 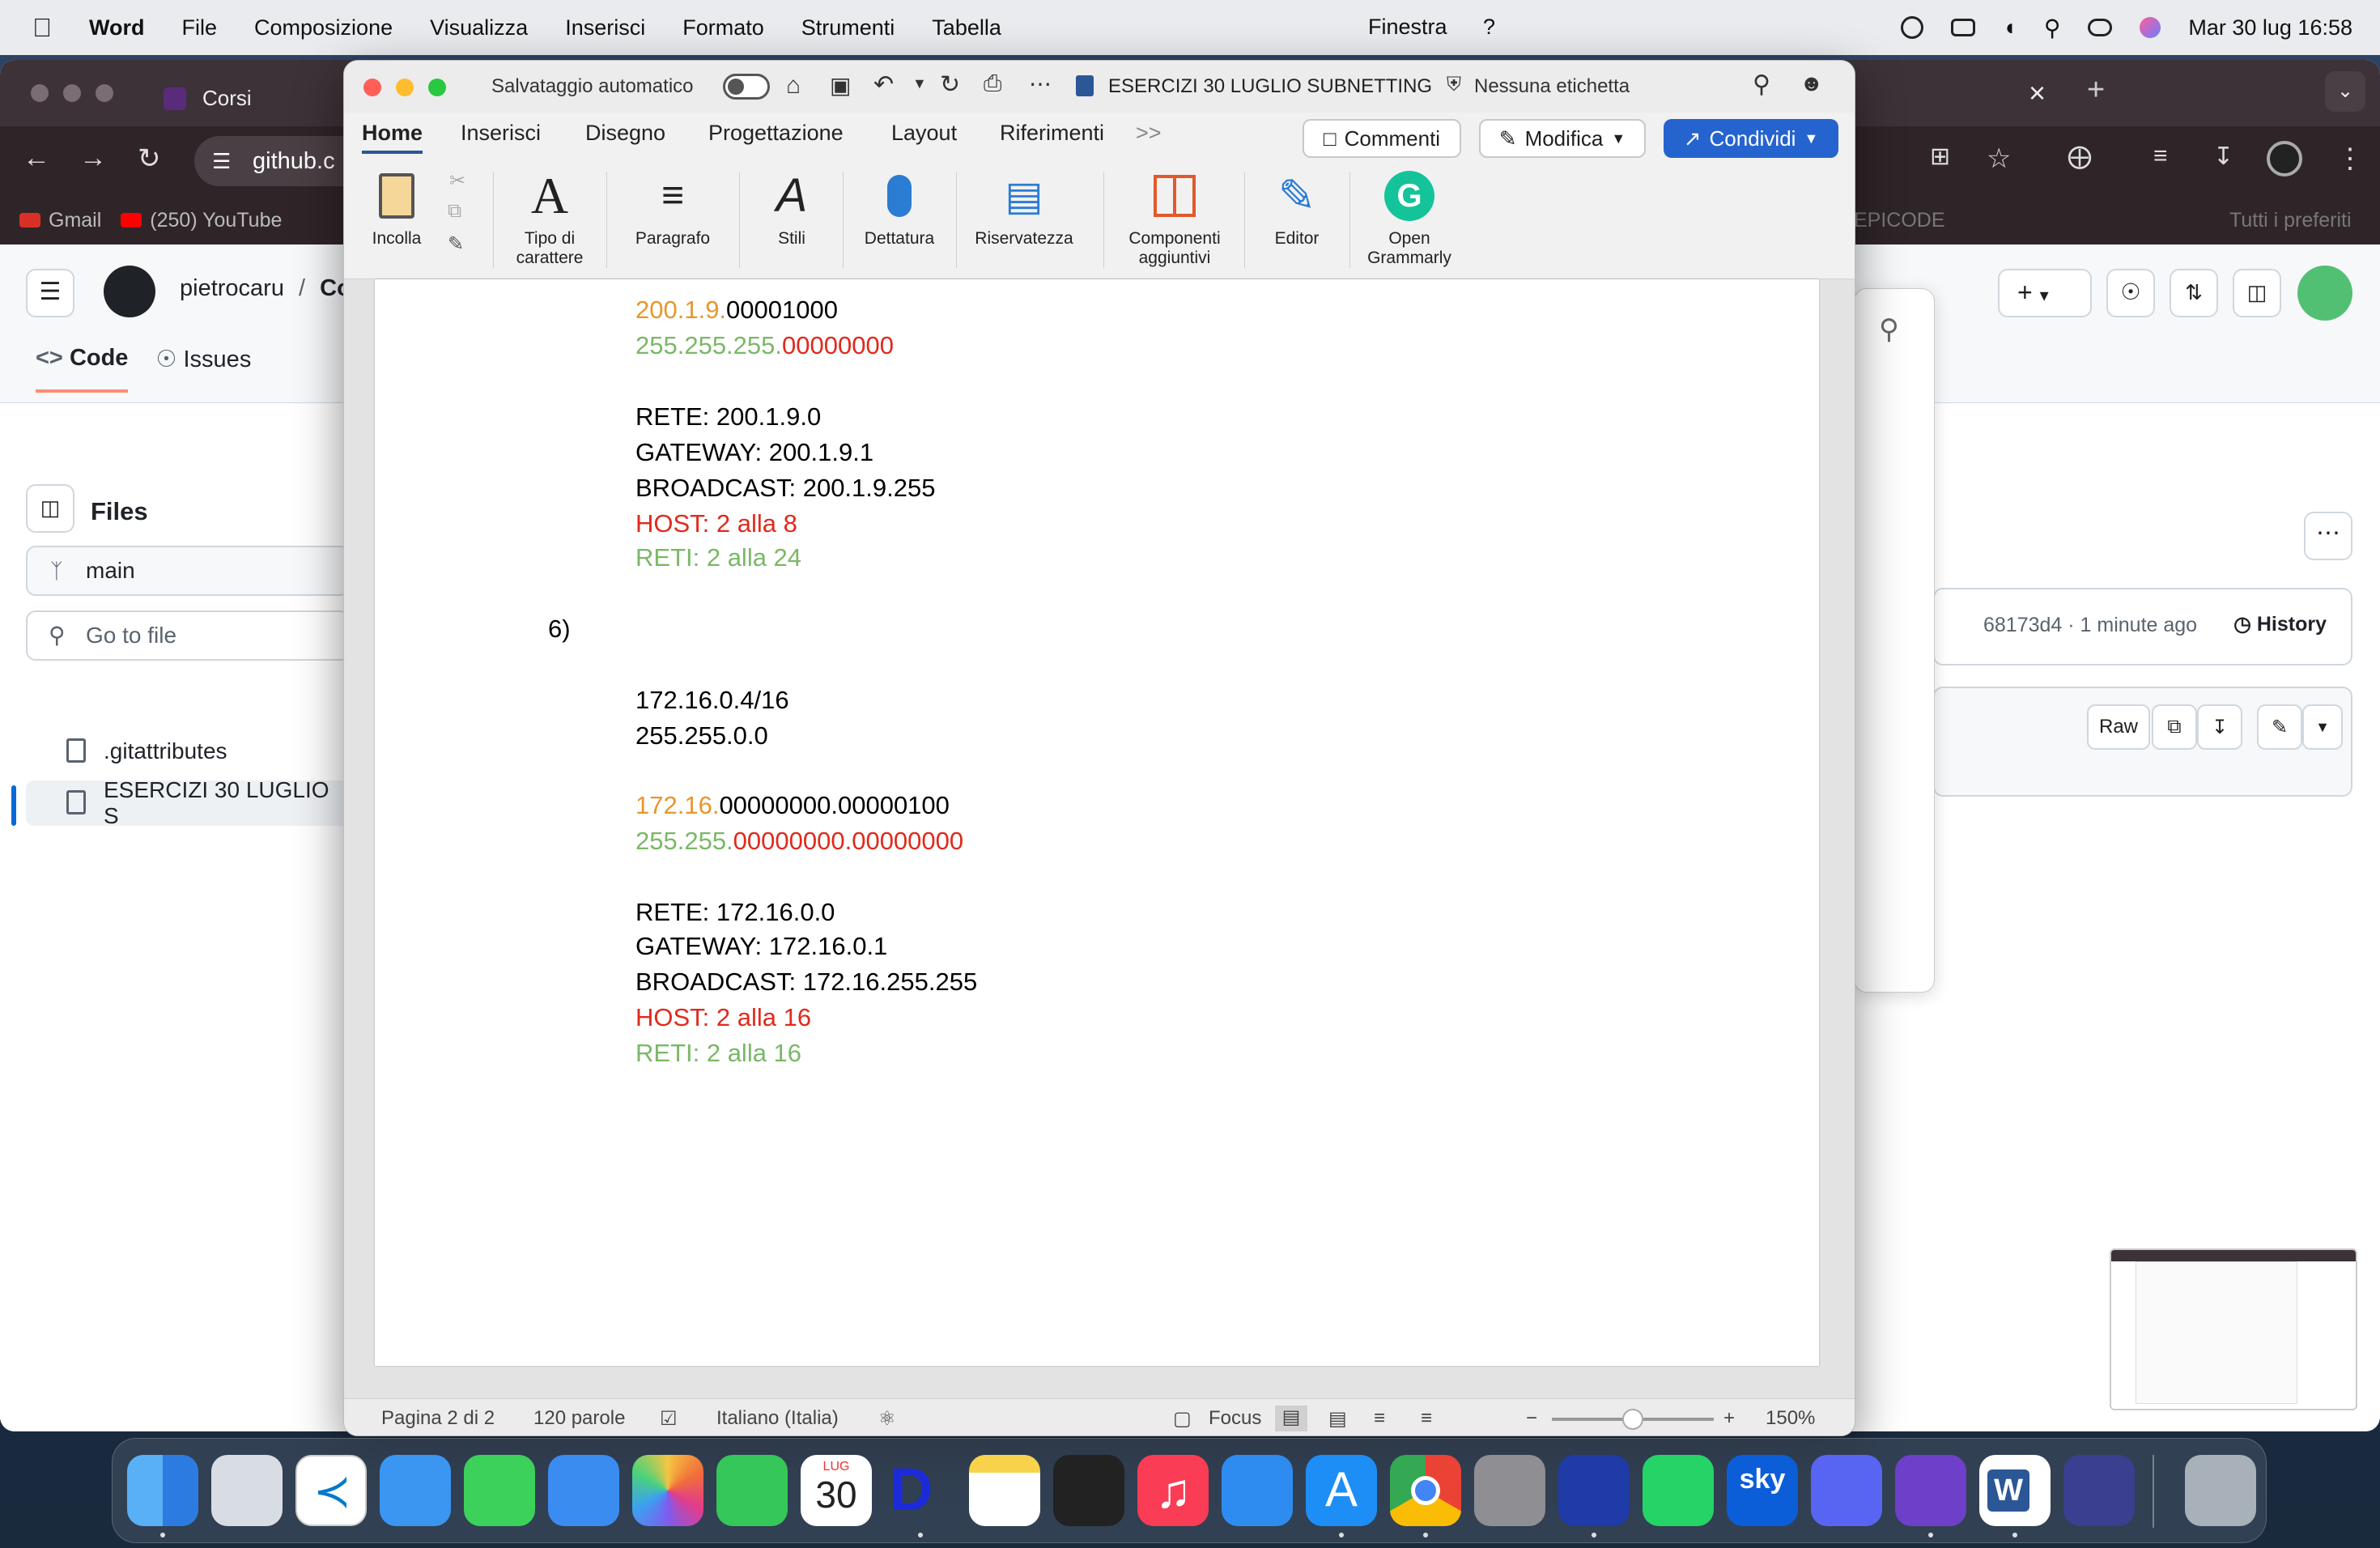 I want to click on tab-progettazione: Progettazione, so click(x=776, y=133).